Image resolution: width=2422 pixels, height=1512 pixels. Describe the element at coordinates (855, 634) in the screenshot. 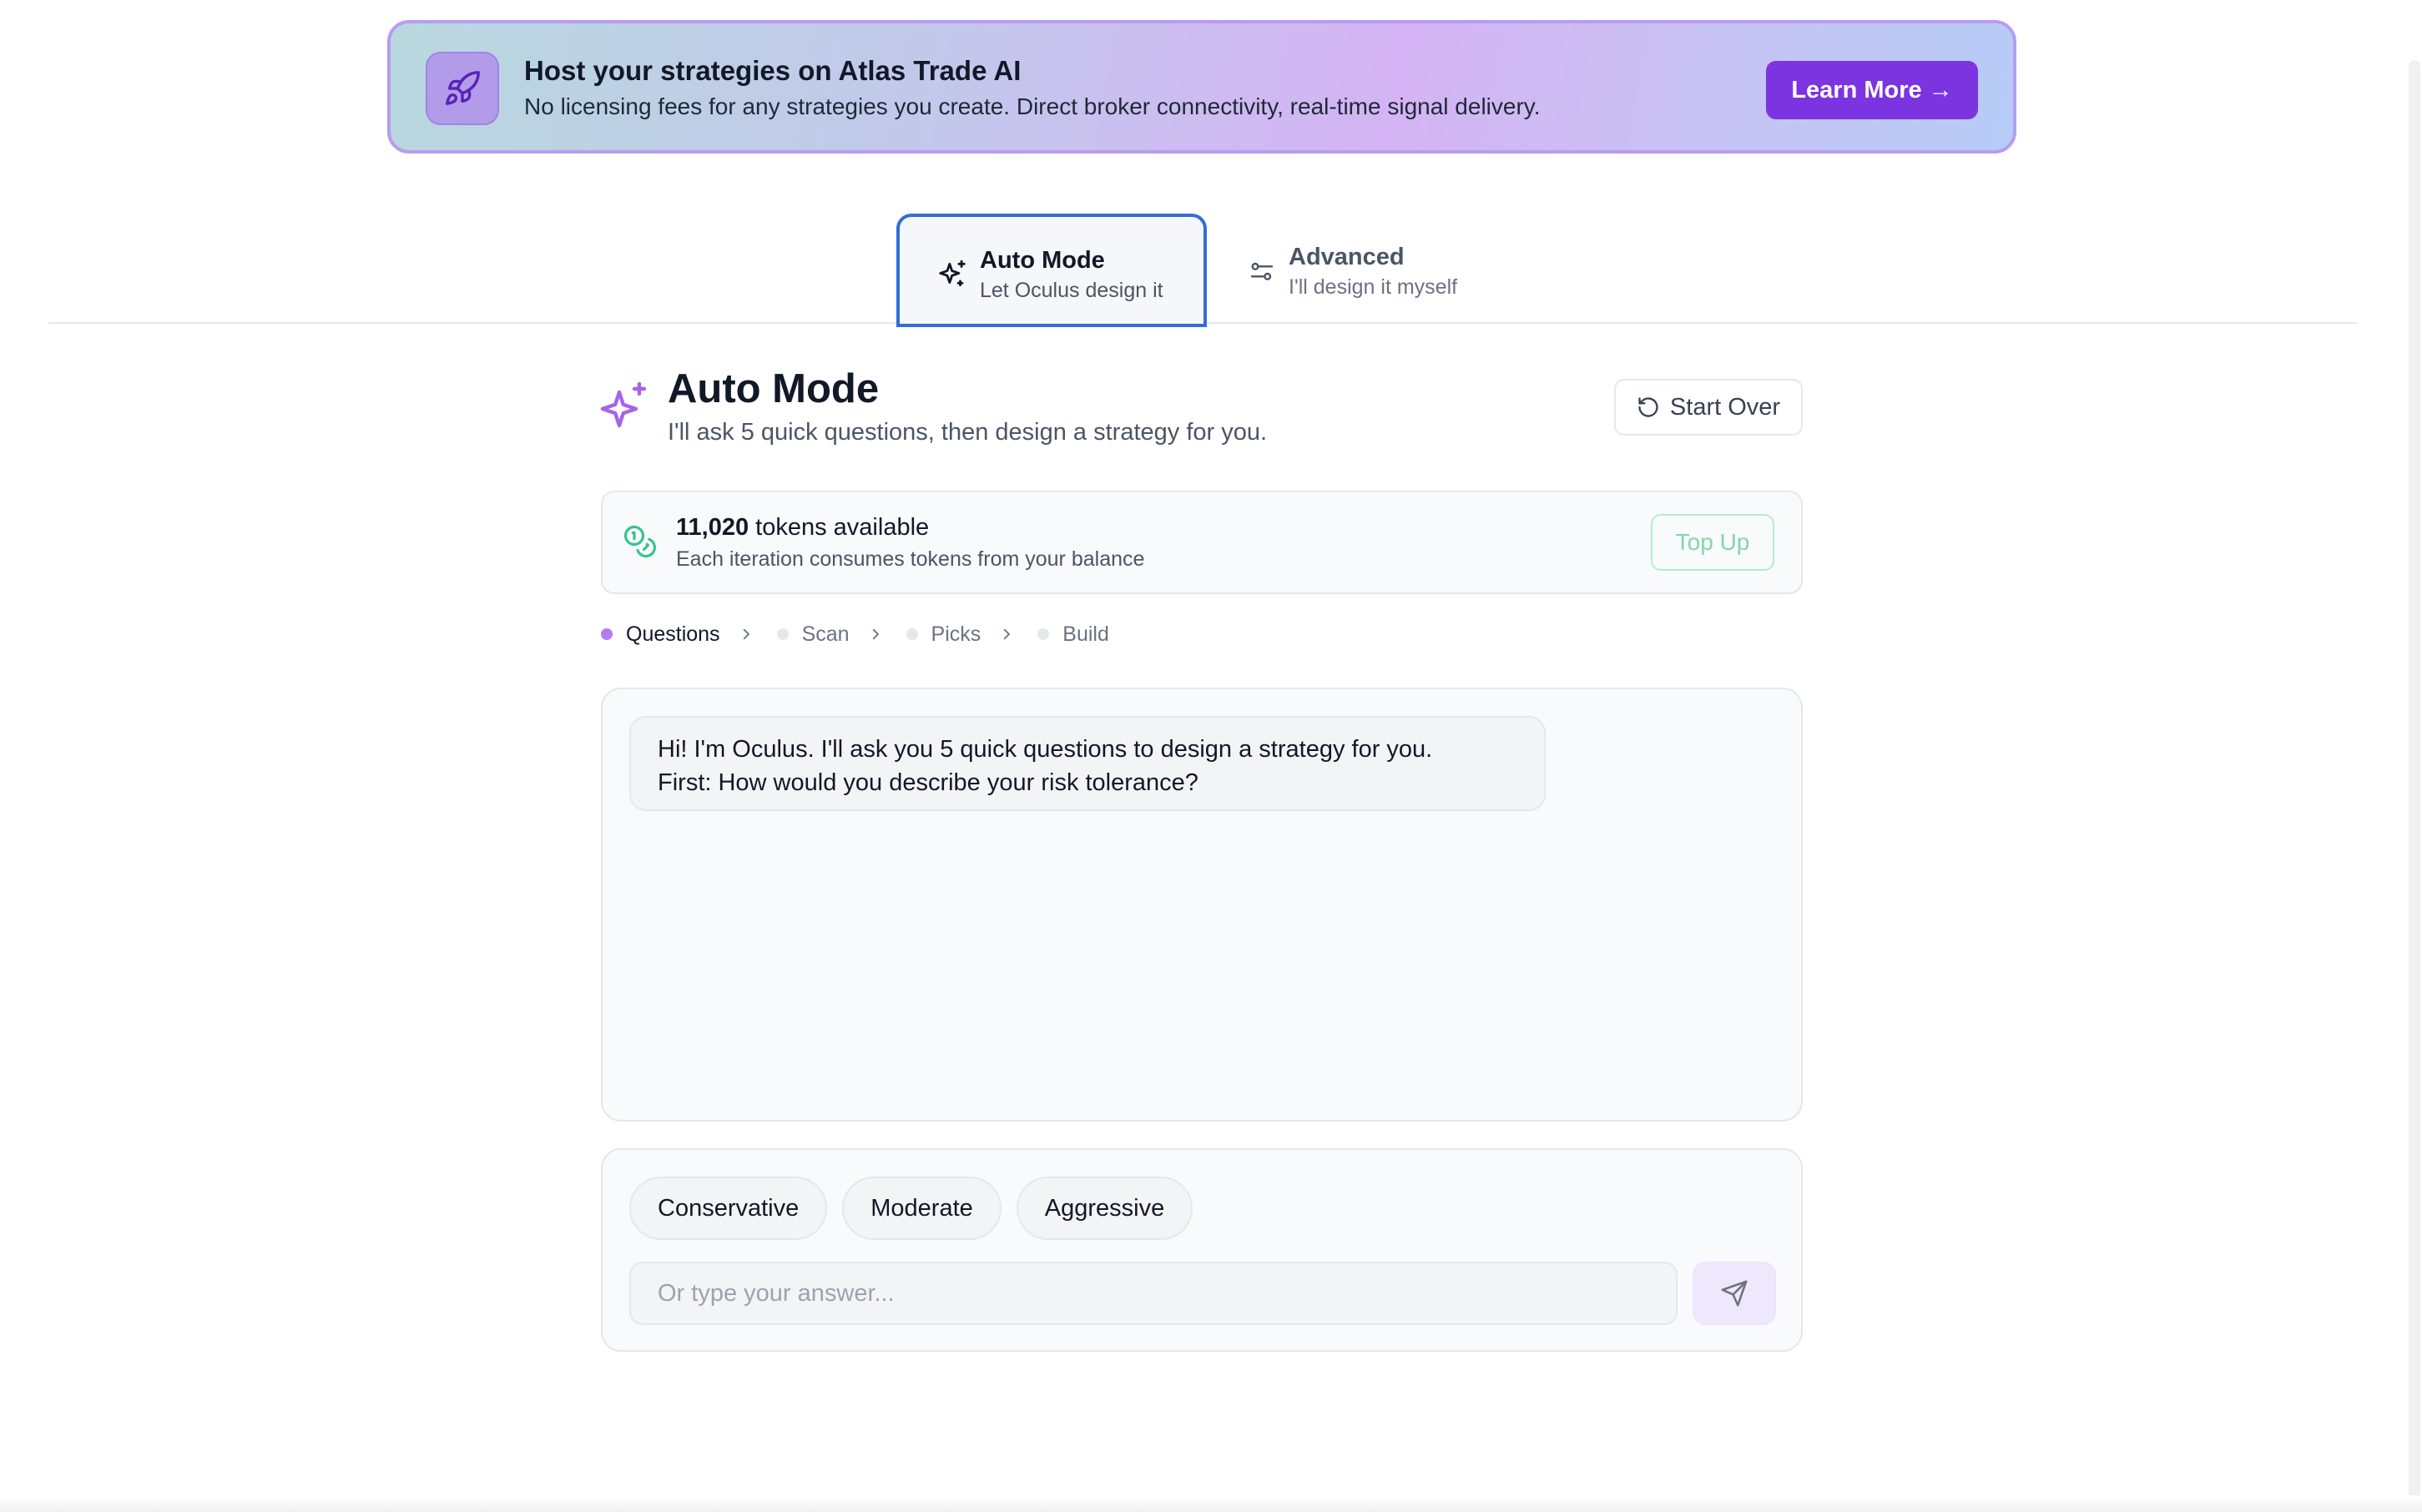

I see `progress-steps: Questions Scan Picks Build` at that location.